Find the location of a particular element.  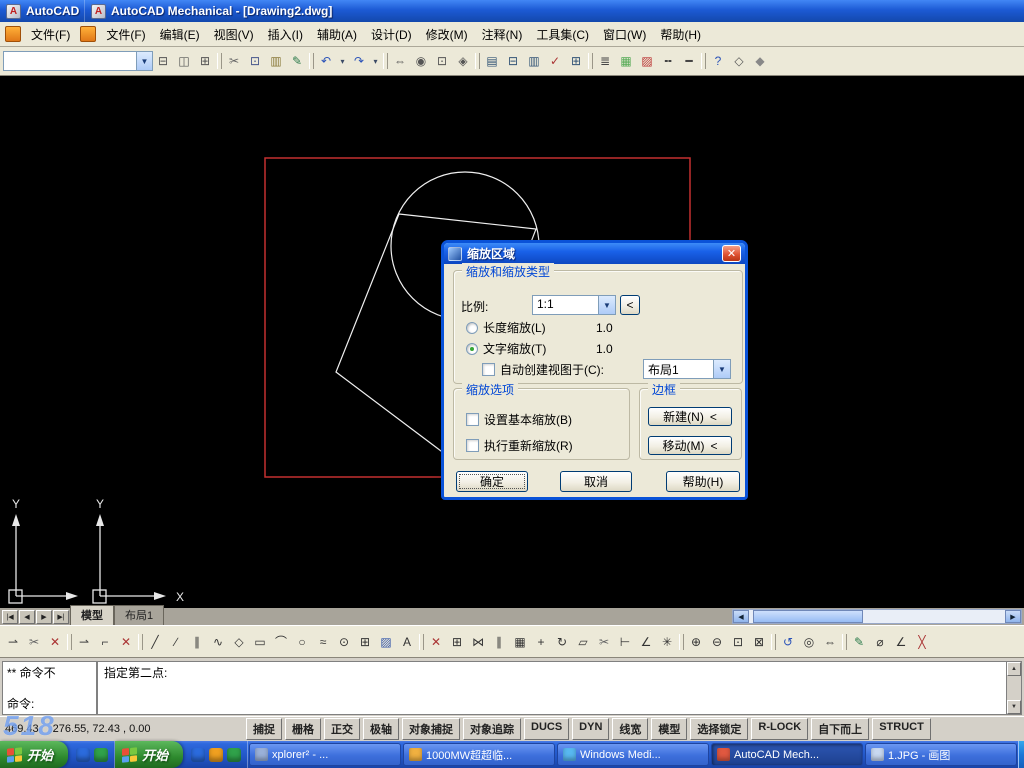

rotate-icon: ↻ is located at coordinates (562, 642).